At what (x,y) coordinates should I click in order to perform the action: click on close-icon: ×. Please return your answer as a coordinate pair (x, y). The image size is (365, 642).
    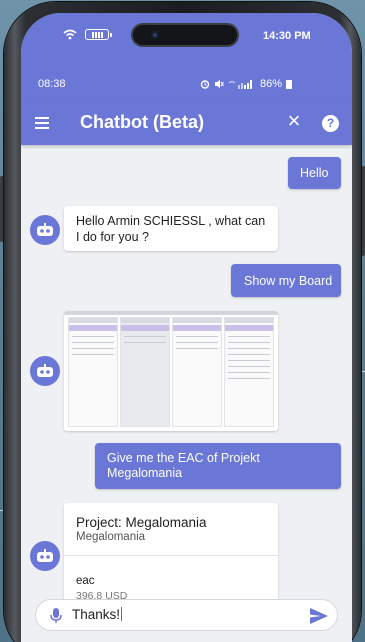
    Looking at the image, I should click on (294, 121).